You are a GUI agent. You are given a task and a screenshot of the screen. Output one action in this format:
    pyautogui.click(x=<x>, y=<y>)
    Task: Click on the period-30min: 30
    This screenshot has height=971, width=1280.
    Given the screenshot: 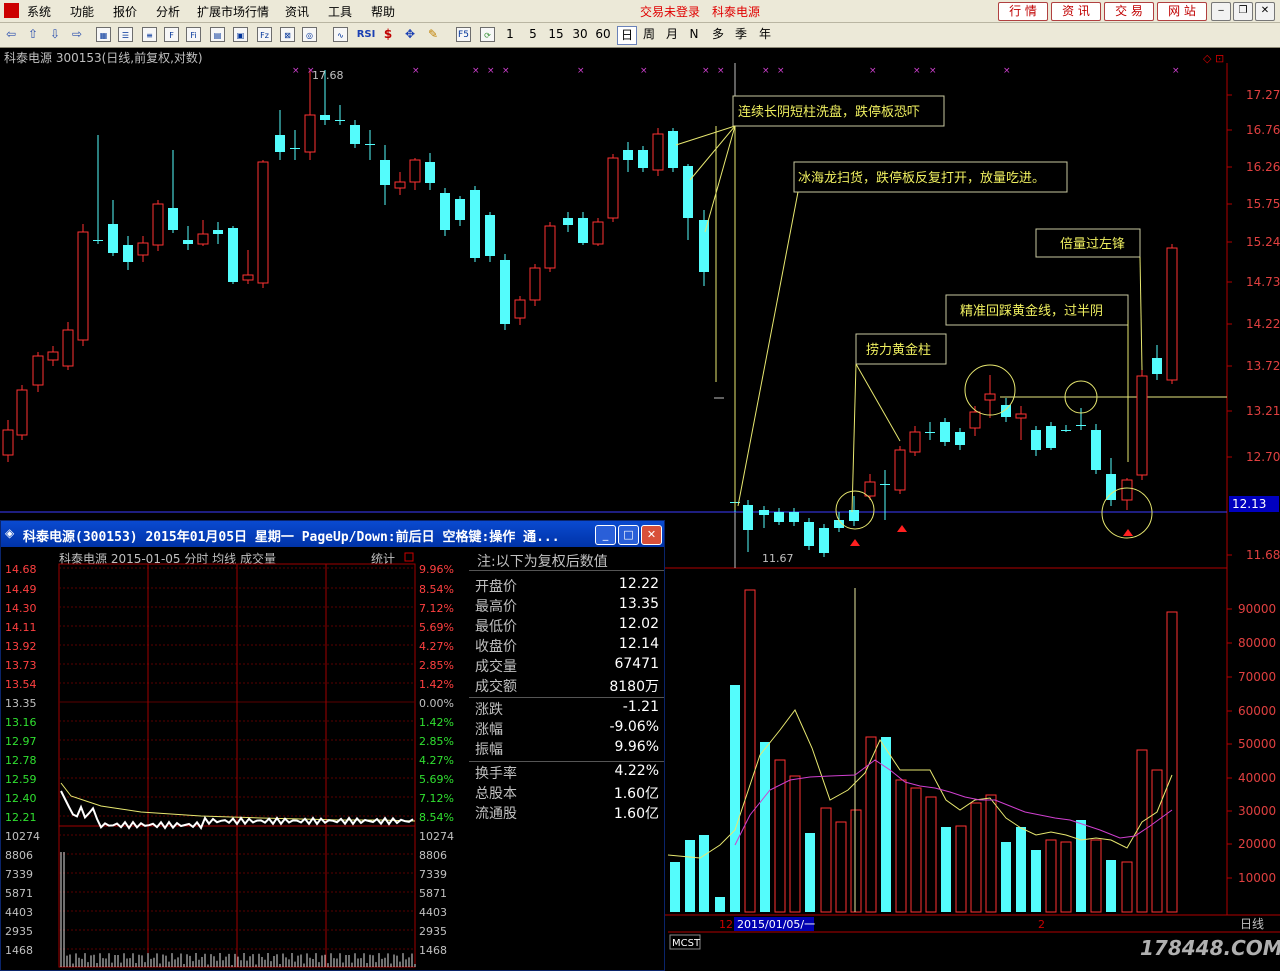 What is the action you would take?
    pyautogui.click(x=580, y=34)
    